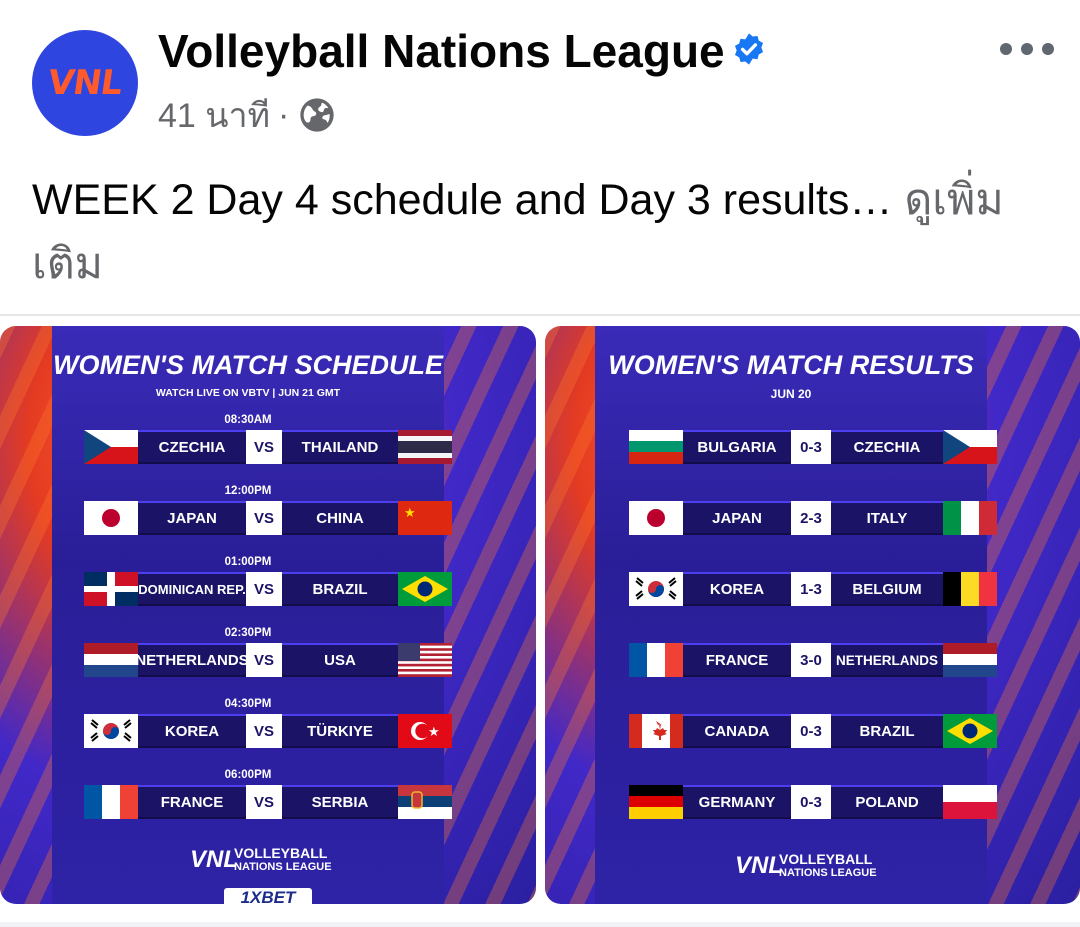 This screenshot has height=927, width=1080. I want to click on match-score: 1-3, so click(811, 589).